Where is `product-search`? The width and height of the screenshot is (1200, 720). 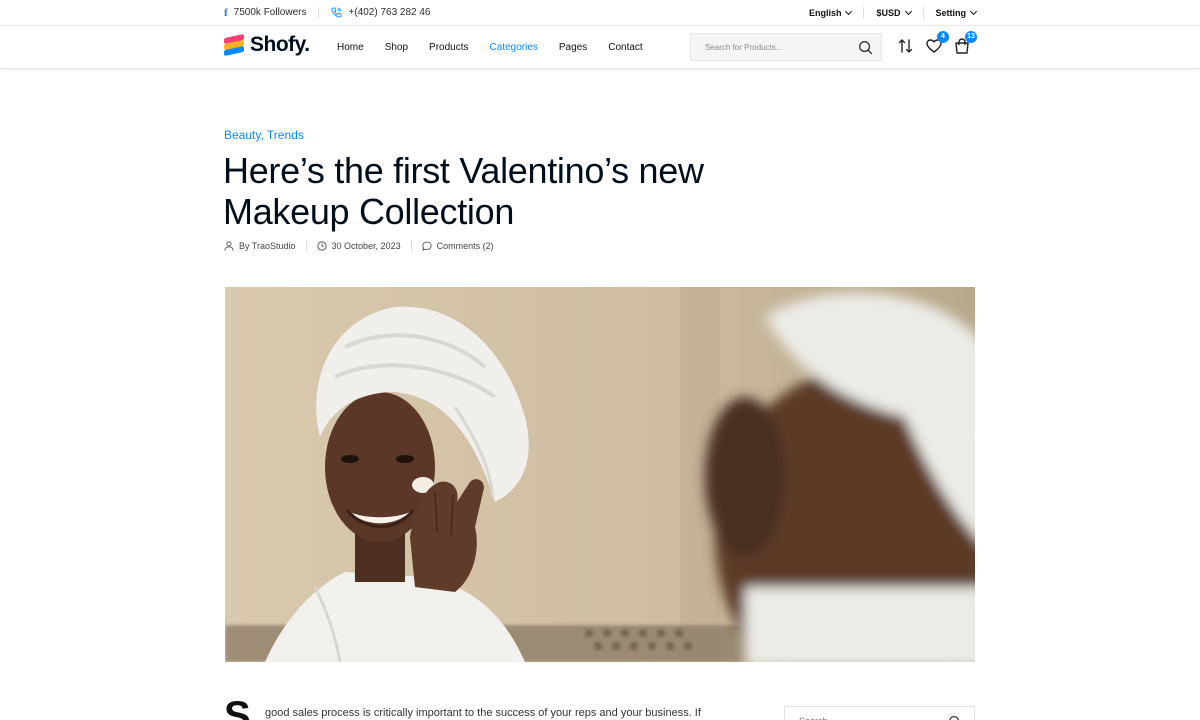
product-search is located at coordinates (786, 47).